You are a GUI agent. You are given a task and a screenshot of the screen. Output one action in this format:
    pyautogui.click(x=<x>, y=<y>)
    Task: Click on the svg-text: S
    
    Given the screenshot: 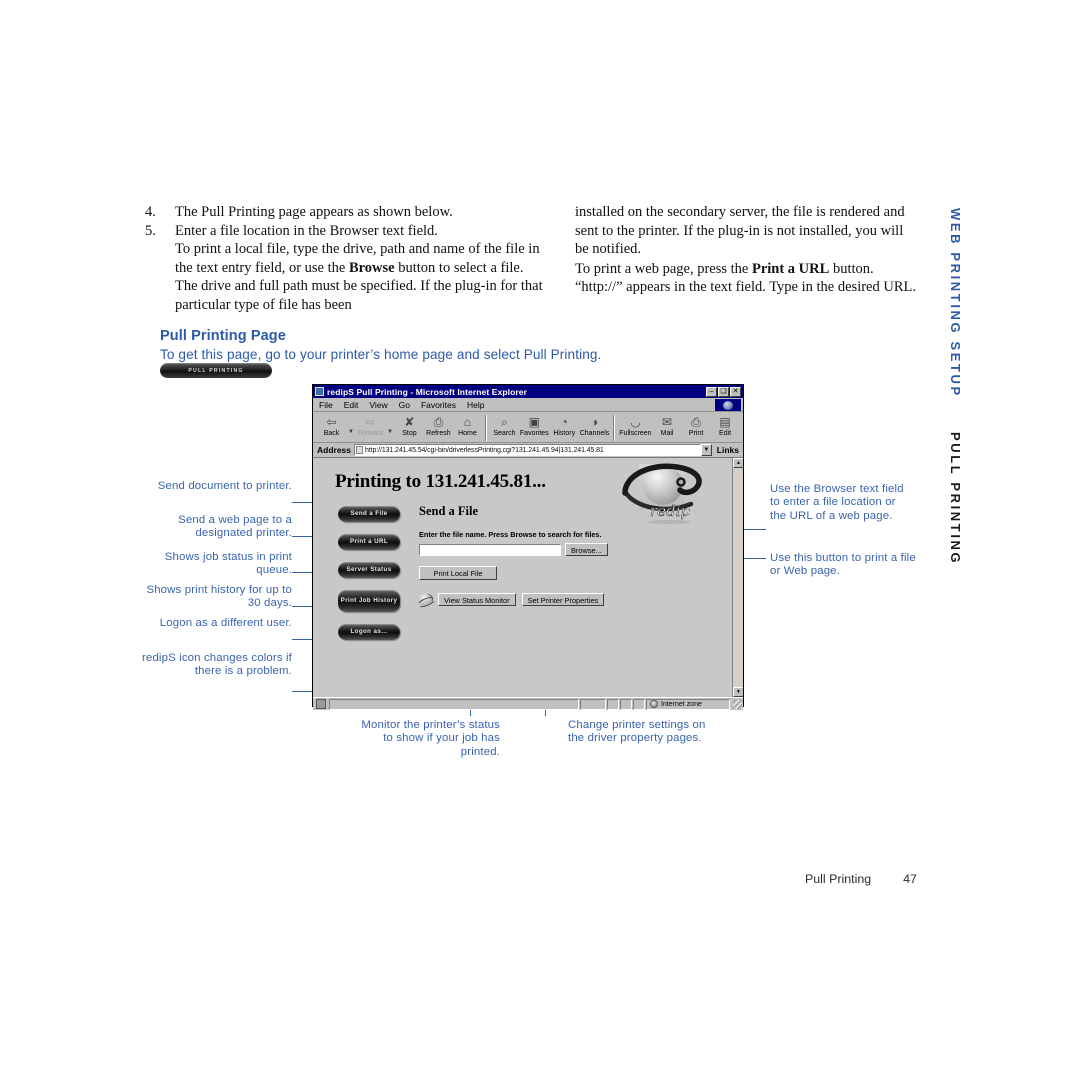 What is the action you would take?
    pyautogui.click(x=690, y=513)
    